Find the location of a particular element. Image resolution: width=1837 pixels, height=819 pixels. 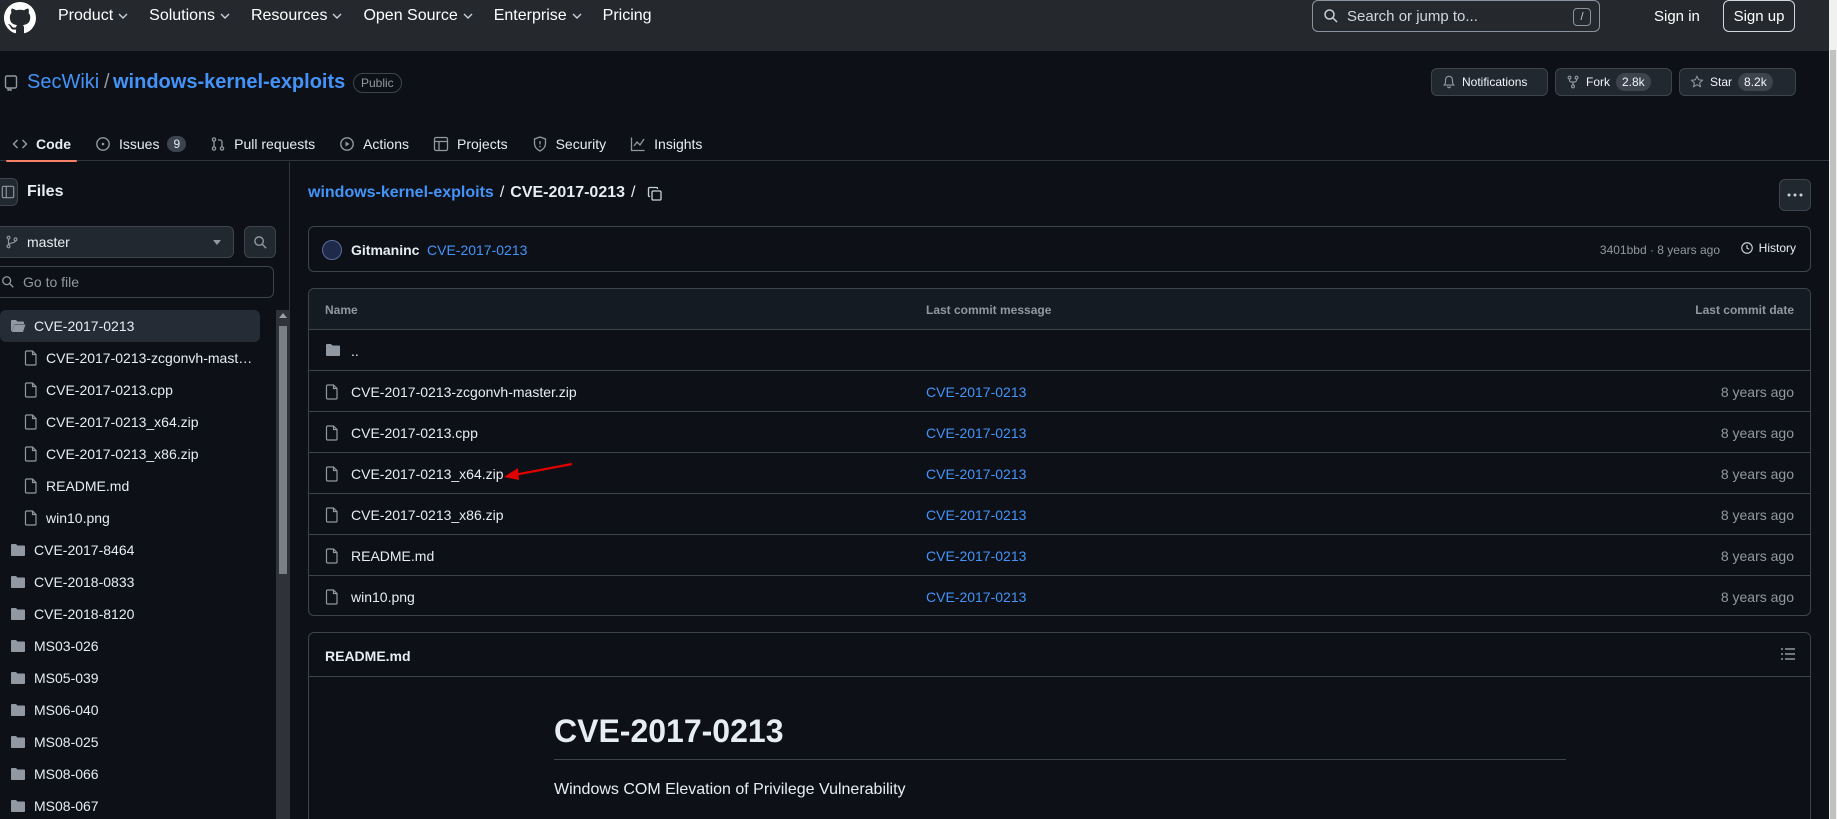

file-name-link: CVE-2017-0213_x64.zip is located at coordinates (427, 474).